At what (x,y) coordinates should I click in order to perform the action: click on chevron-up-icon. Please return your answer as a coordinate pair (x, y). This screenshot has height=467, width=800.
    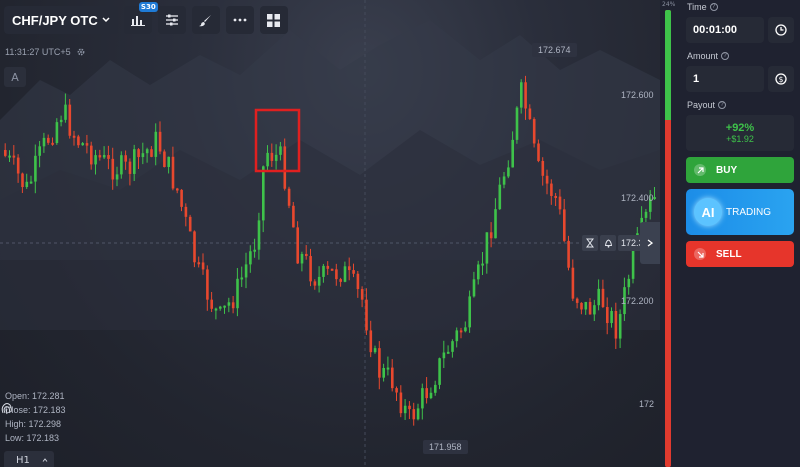
    Looking at the image, I should click on (45, 460).